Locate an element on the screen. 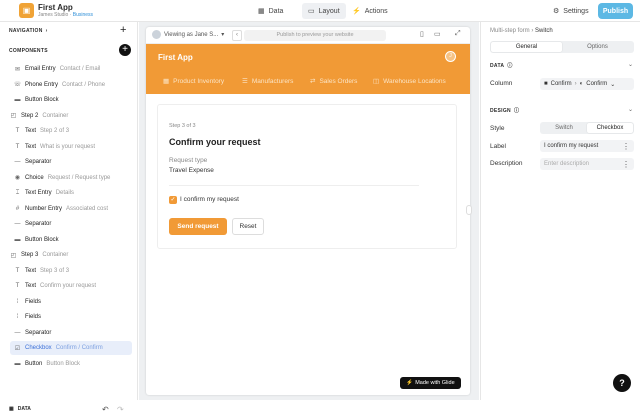  data-footer: ▦ DATA is located at coordinates (20, 409).